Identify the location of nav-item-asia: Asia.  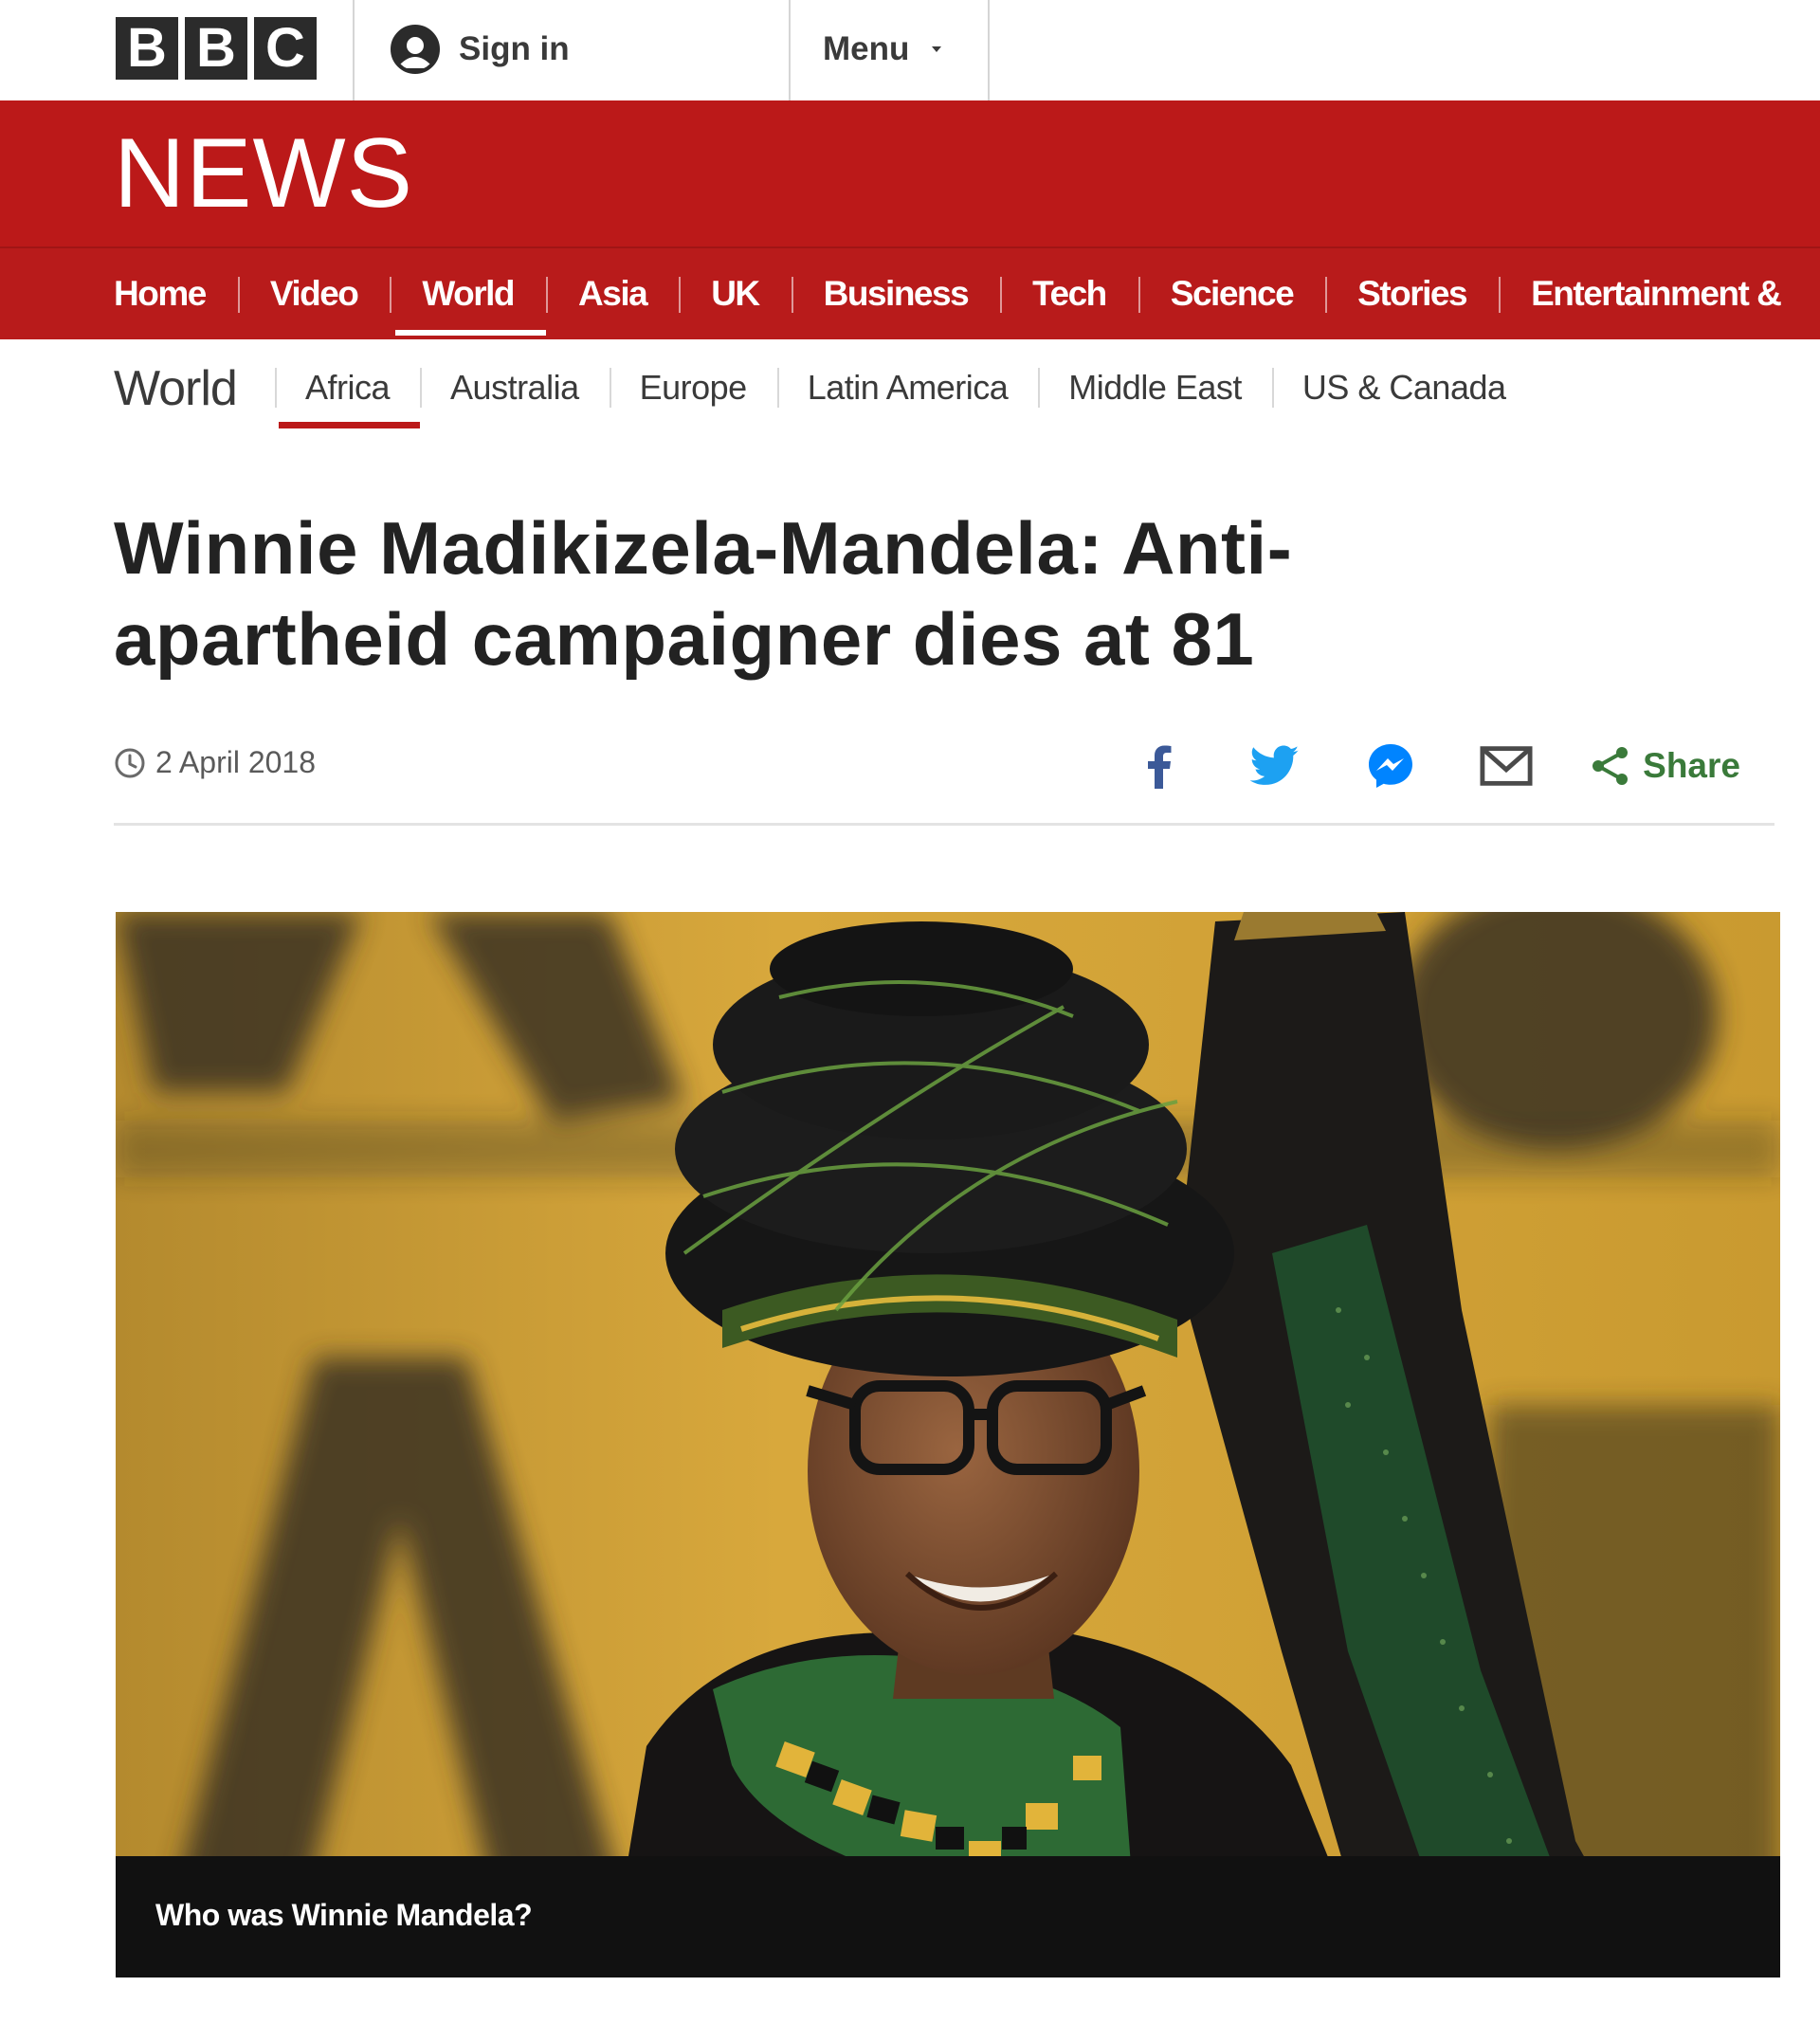
(612, 294).